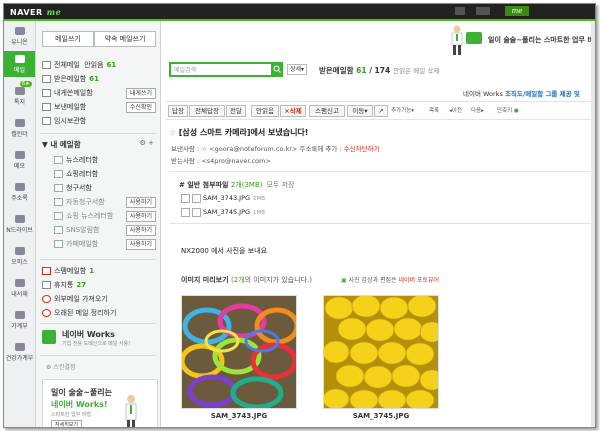  Describe the element at coordinates (434, 110) in the screenshot. I see `list-button: 목록` at that location.